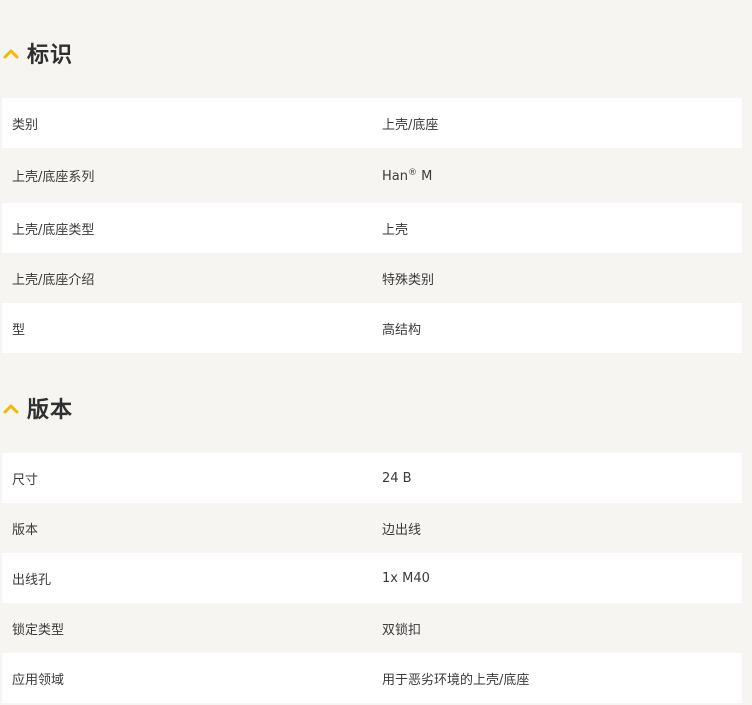 The height and width of the screenshot is (705, 752). Describe the element at coordinates (50, 55) in the screenshot. I see `section-title: 标识` at that location.